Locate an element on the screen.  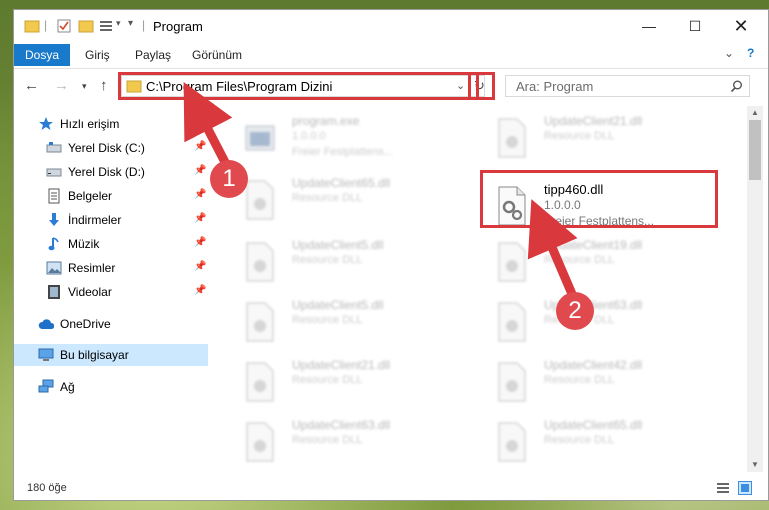
step-badge-2: 2 is located at coordinates (575, 311).